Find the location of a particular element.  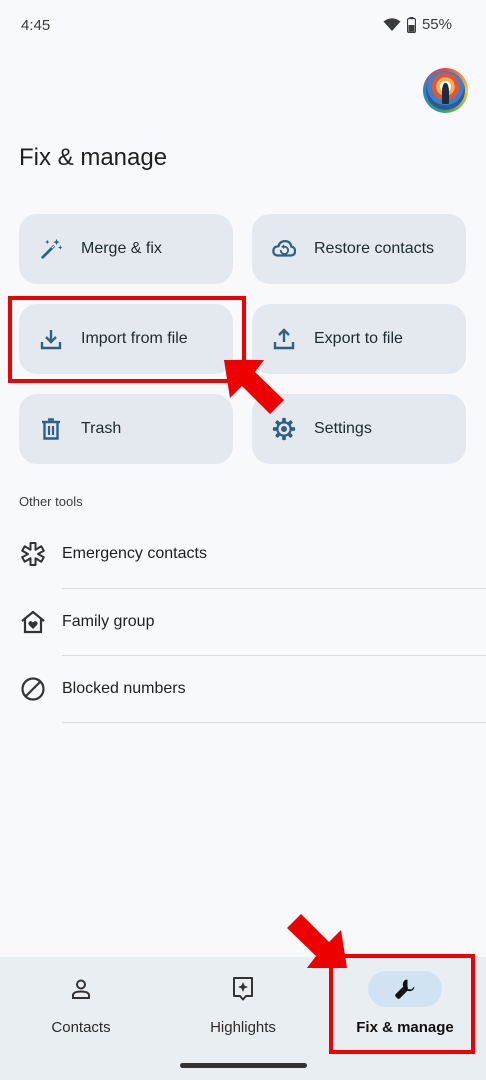

merge-fix-button: Merge & fix is located at coordinates (126, 249).